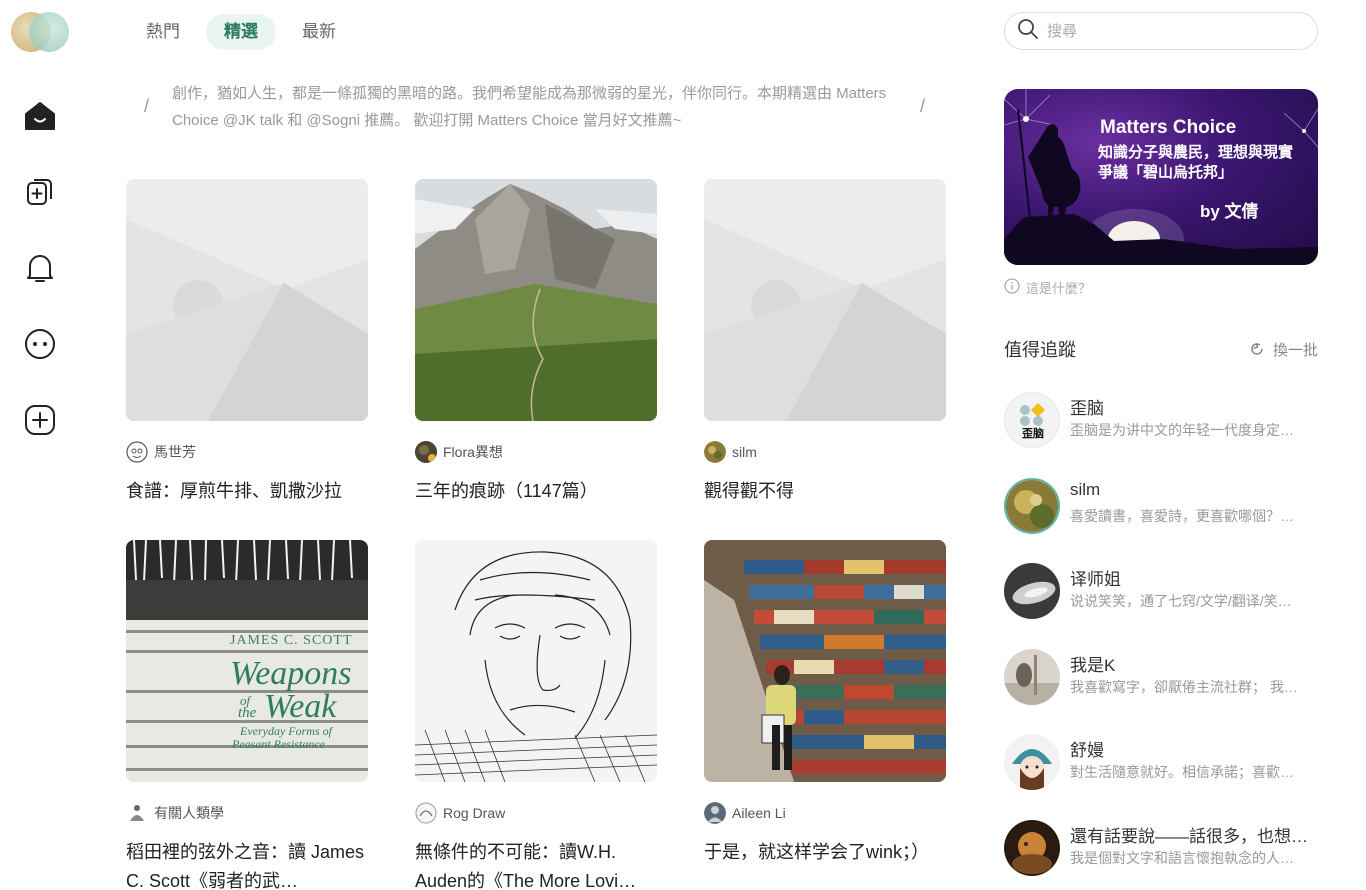 The height and width of the screenshot is (890, 1366). Describe the element at coordinates (319, 32) in the screenshot. I see `tab-latest: 最新` at that location.